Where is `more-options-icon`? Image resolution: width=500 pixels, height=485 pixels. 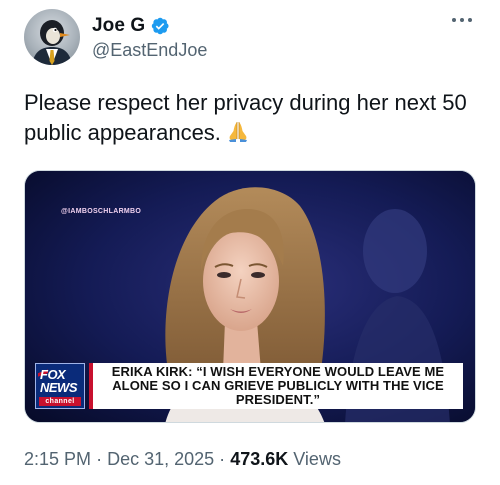
more-options-icon is located at coordinates (462, 20).